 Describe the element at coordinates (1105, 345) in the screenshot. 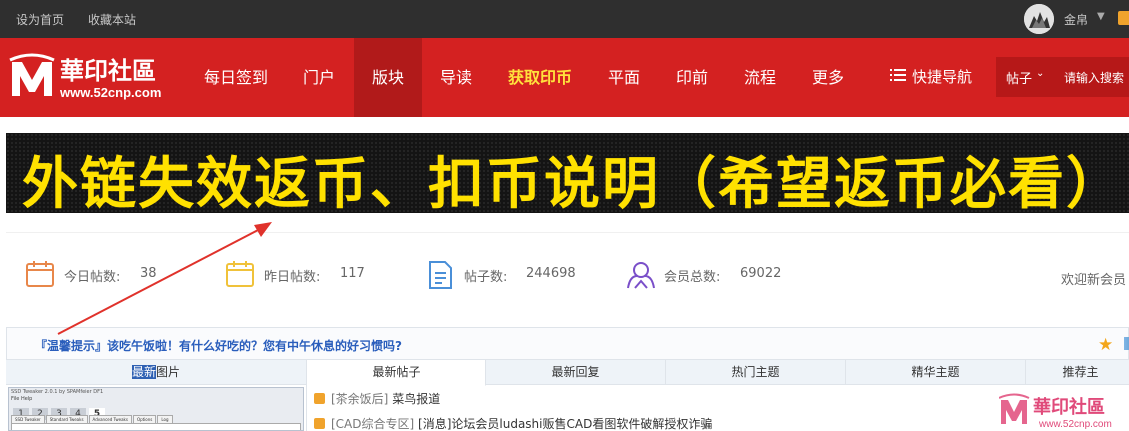

I see `star-icon: ★` at that location.